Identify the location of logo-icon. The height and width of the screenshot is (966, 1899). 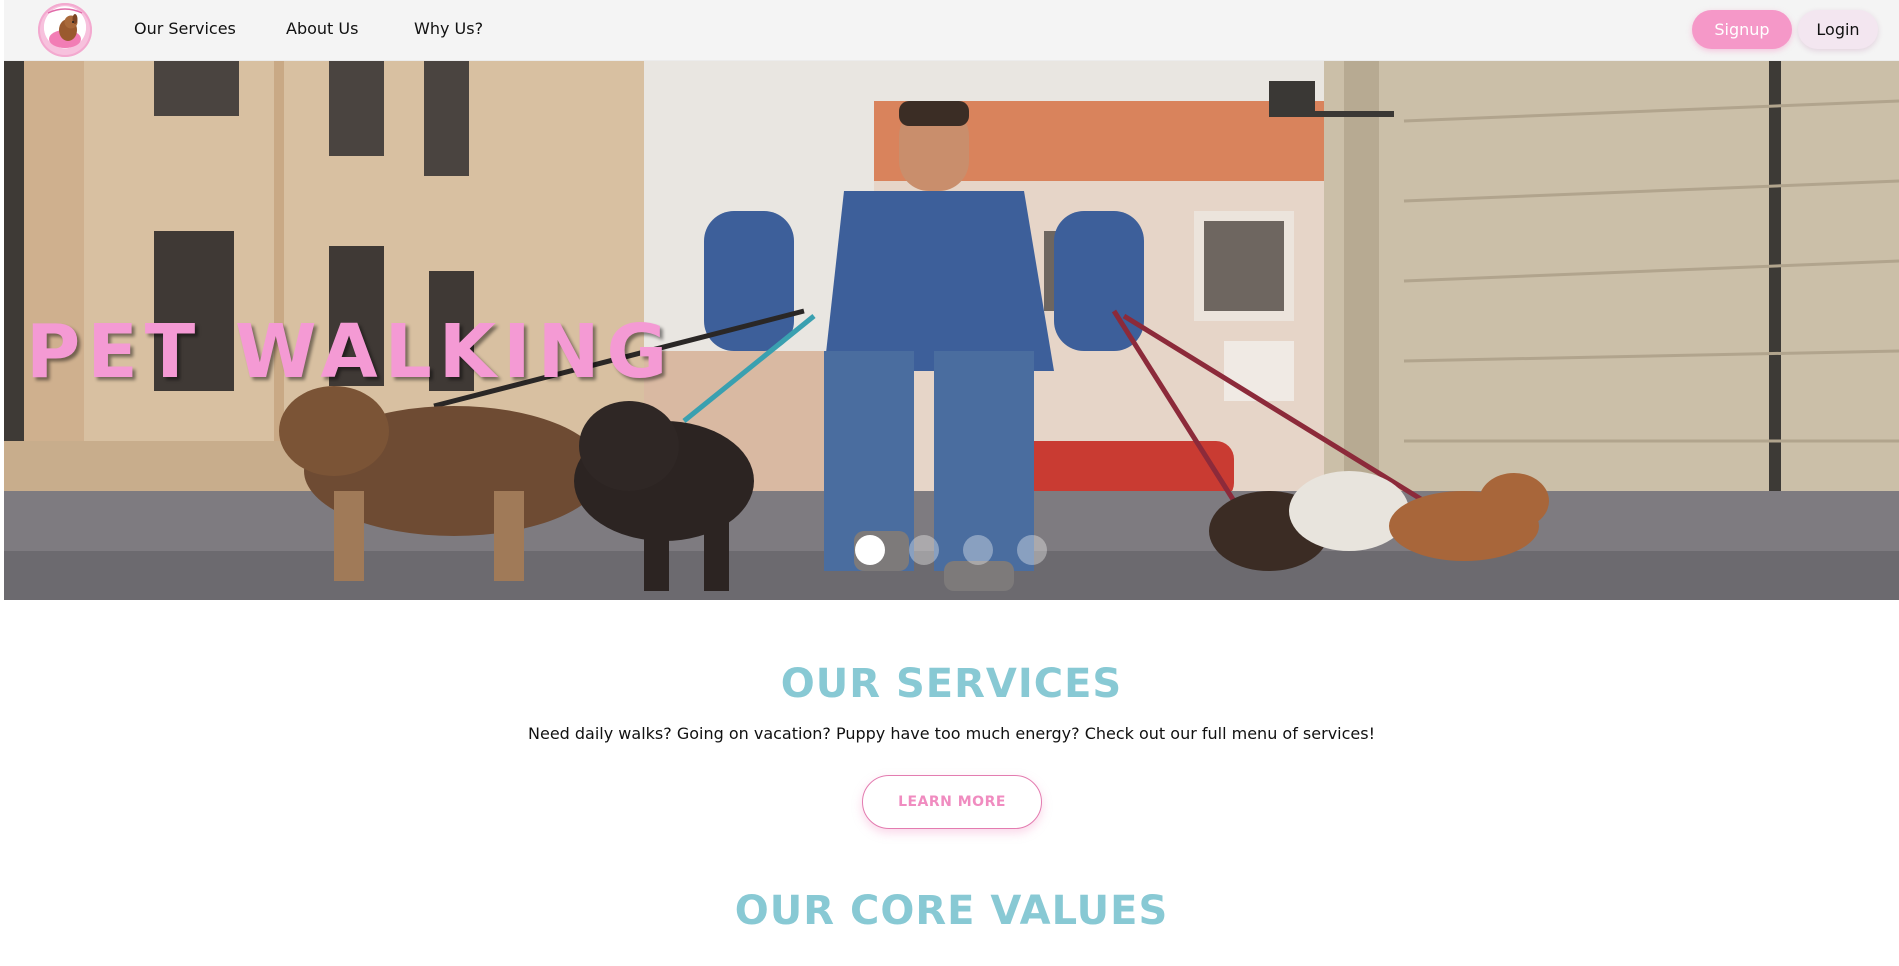
(65, 30).